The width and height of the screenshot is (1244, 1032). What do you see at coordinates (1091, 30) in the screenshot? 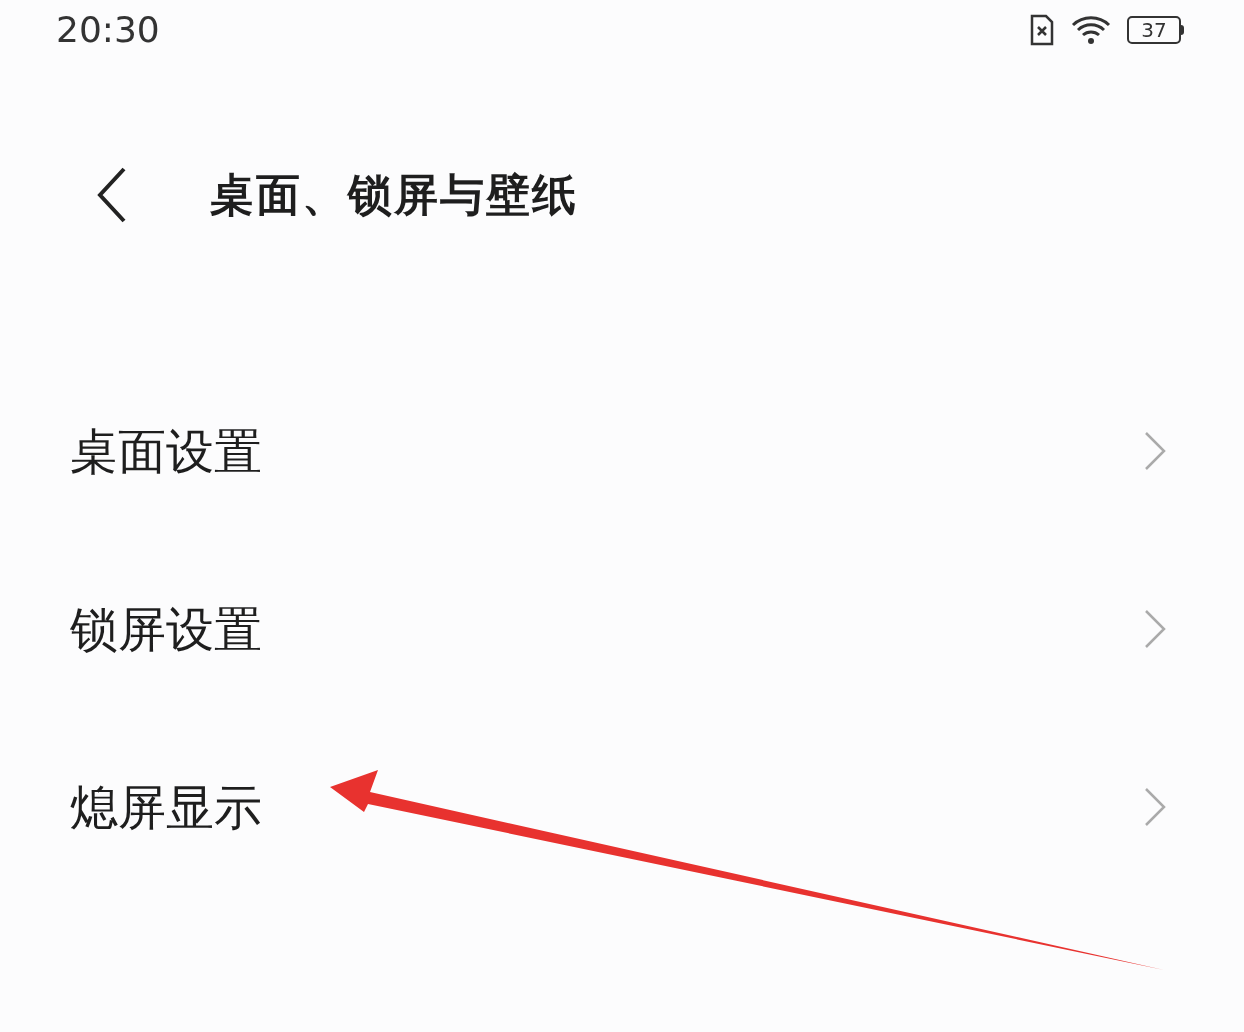
I see `wifi-icon` at bounding box center [1091, 30].